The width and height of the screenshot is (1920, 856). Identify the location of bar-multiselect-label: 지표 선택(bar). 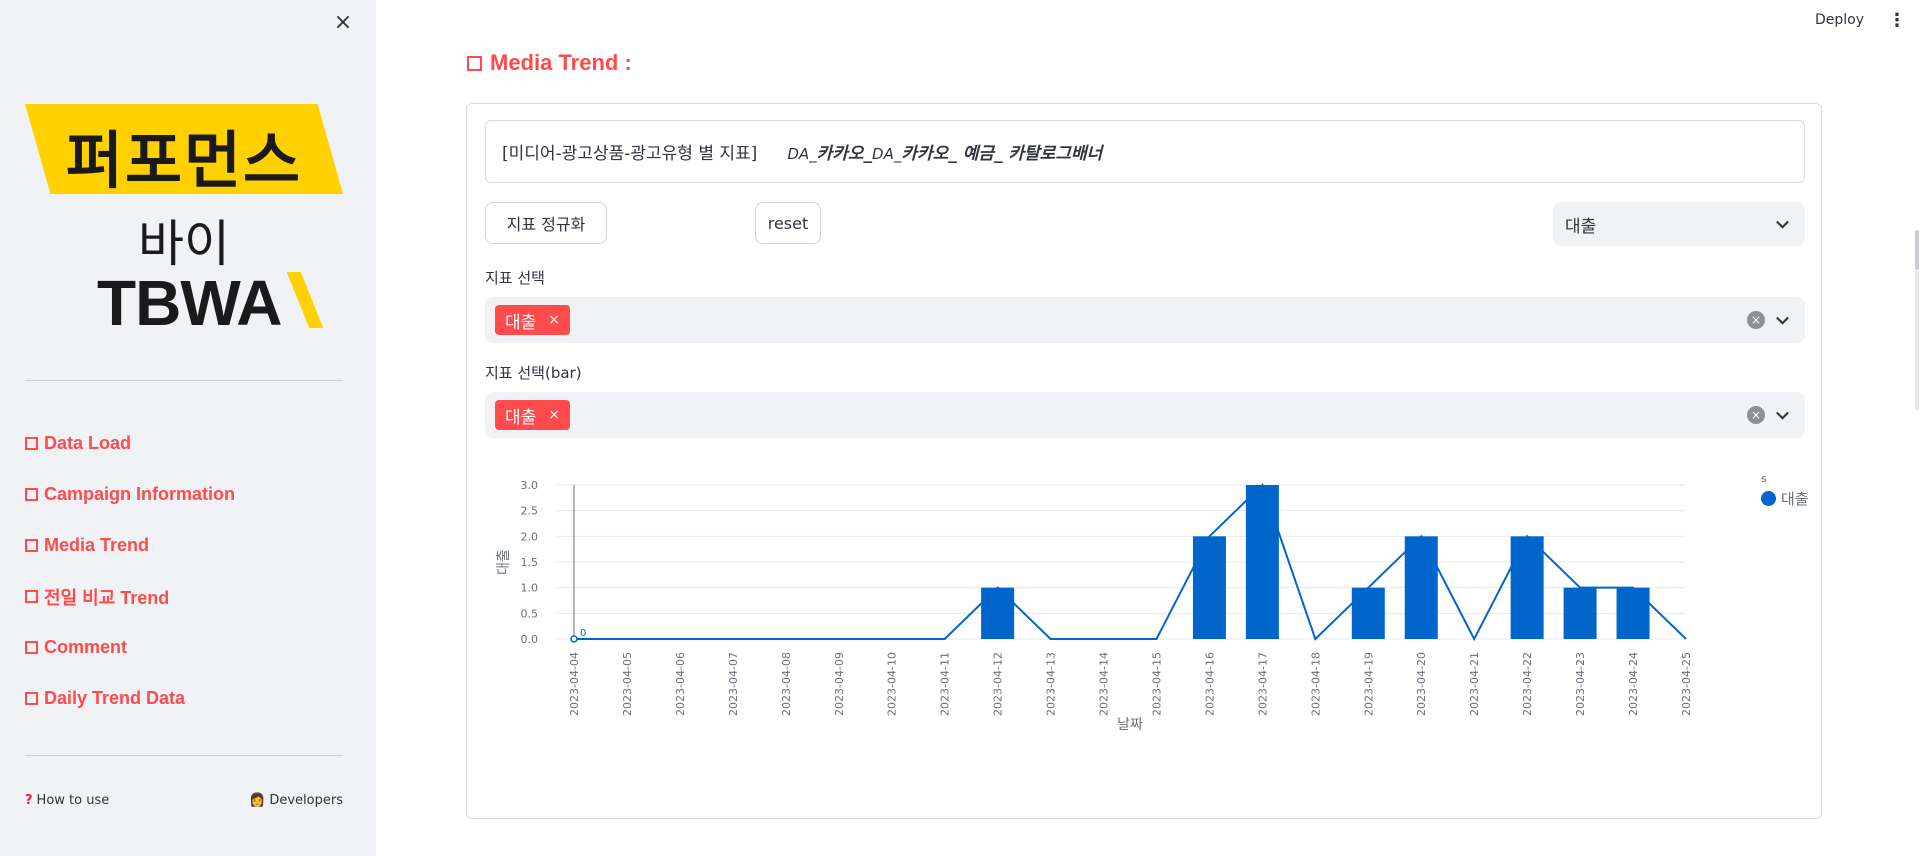
(533, 373).